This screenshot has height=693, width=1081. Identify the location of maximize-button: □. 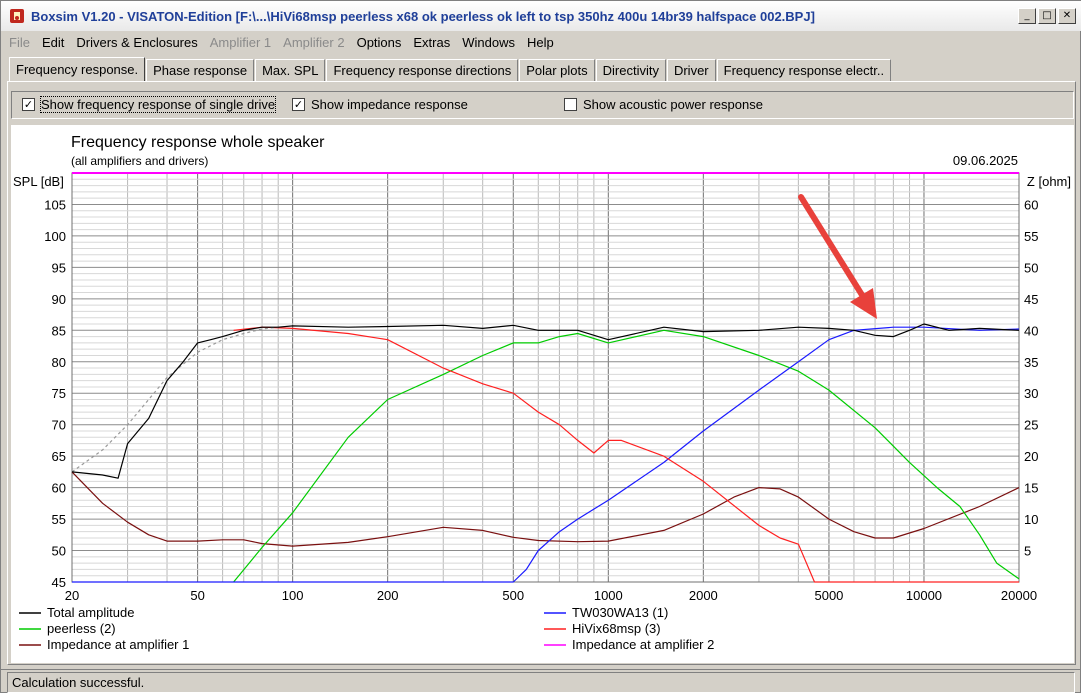
(1047, 16).